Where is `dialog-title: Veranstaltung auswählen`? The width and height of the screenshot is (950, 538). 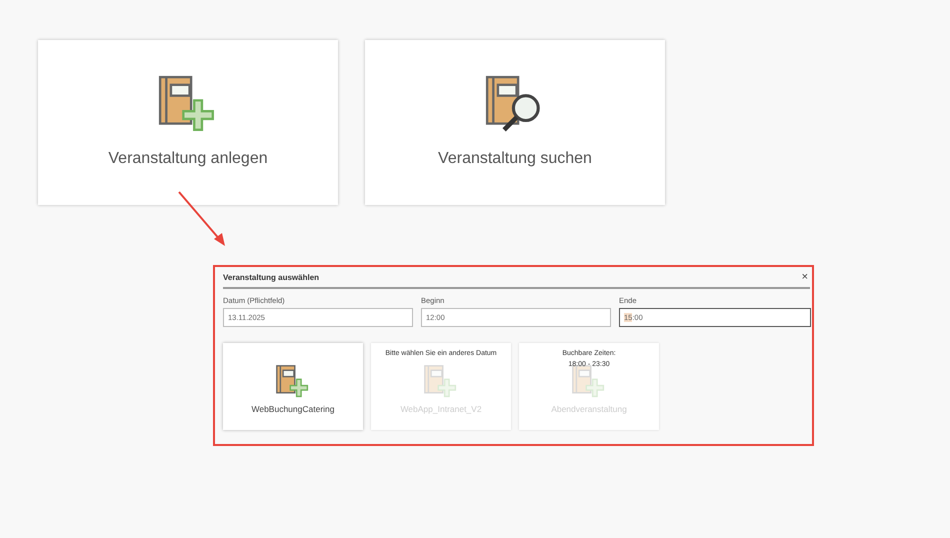
dialog-title: Veranstaltung auswählen is located at coordinates (271, 277).